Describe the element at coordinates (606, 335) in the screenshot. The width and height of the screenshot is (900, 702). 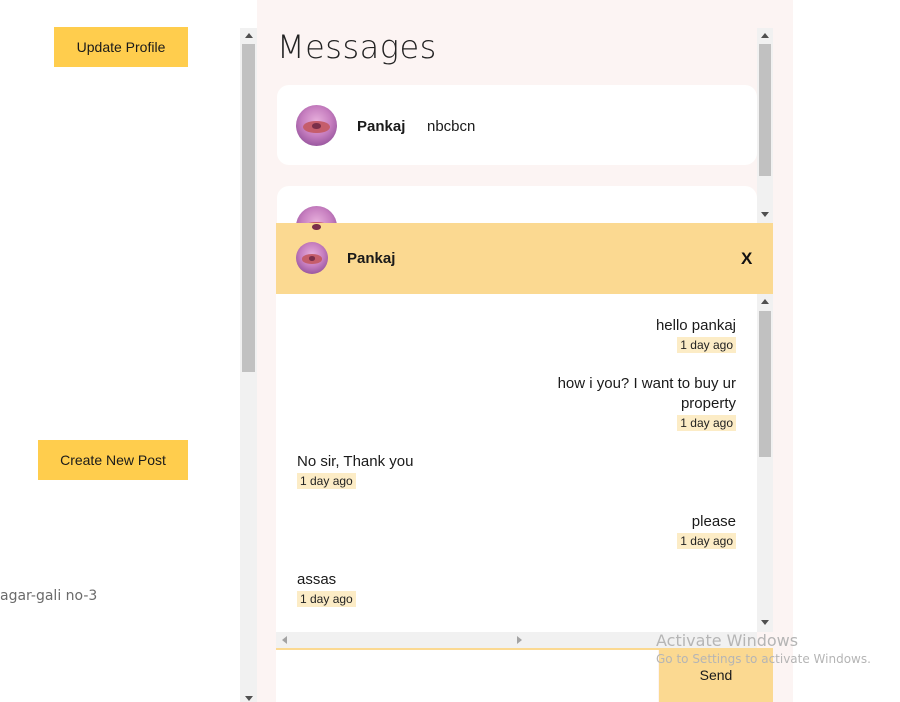
I see `chat-message: hello pankaj 1 day ago` at that location.